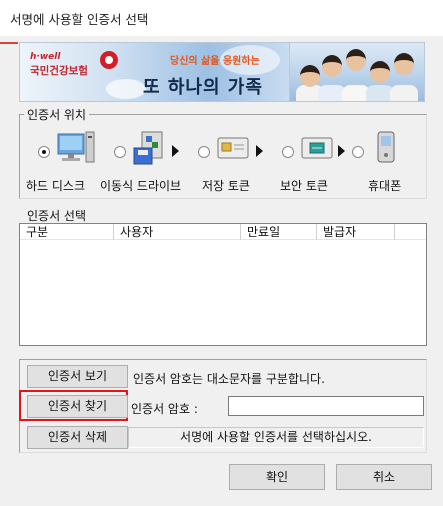  Describe the element at coordinates (236, 161) in the screenshot. I see `location-option-storage-token: 저장 토큰` at that location.